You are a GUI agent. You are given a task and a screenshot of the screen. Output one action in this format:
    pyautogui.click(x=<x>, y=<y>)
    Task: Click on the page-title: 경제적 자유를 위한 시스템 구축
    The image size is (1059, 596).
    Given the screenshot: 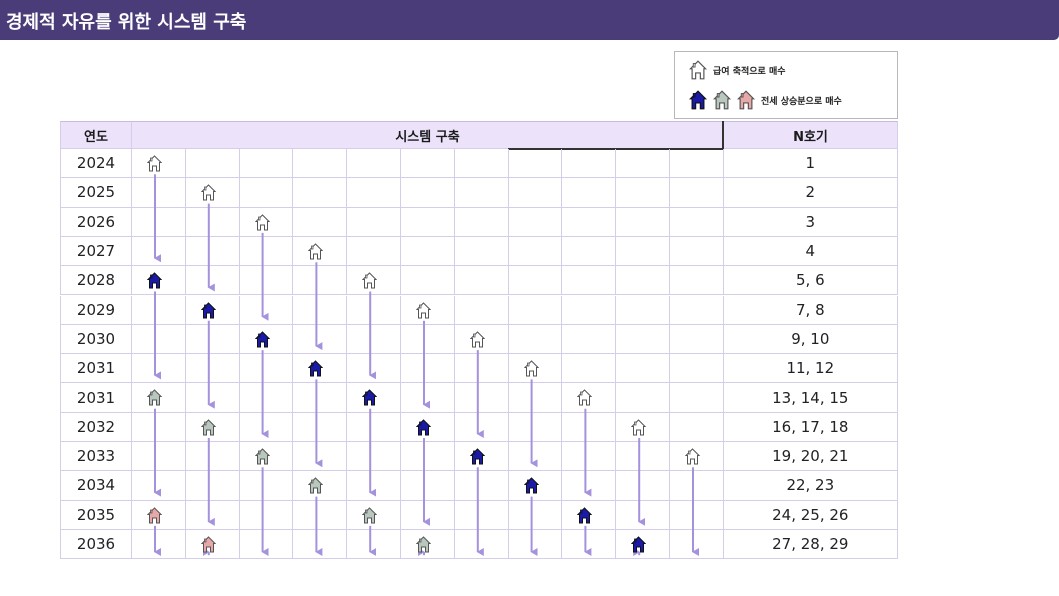 What is the action you would take?
    pyautogui.click(x=126, y=22)
    